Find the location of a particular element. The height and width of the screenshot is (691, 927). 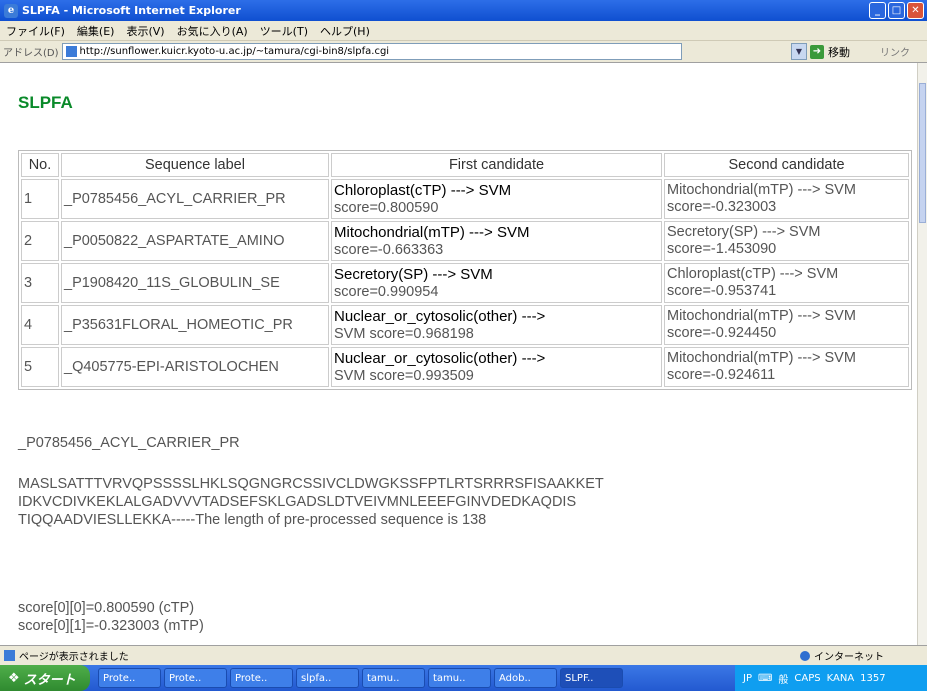

row-second-candidate: Secretory(SP) ---> SVM score=-1.453090 is located at coordinates (786, 241).